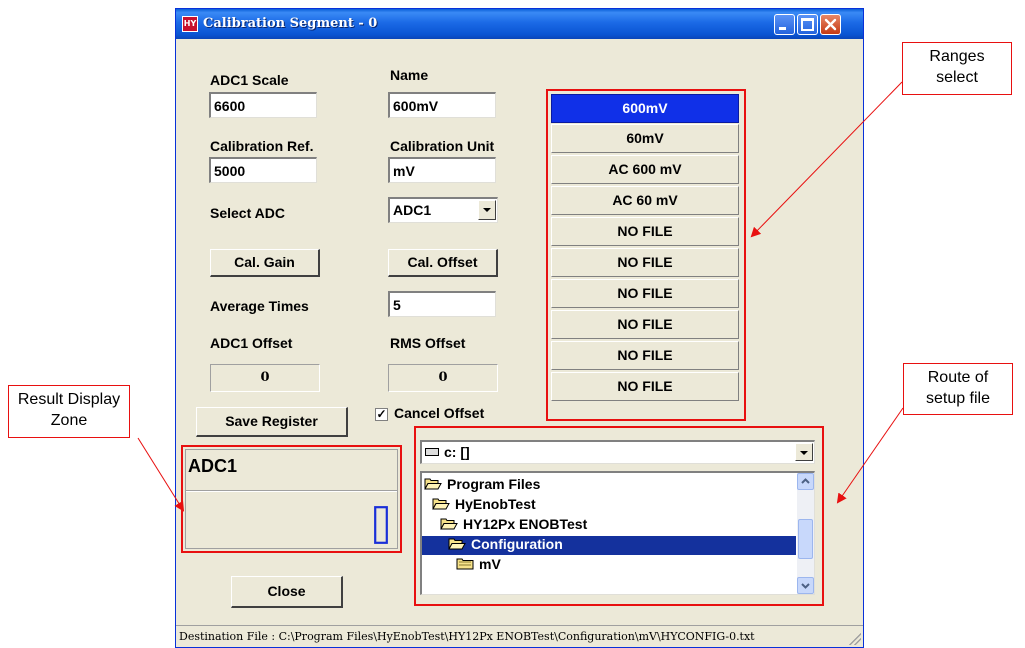 Image resolution: width=1025 pixels, height=648 pixels. Describe the element at coordinates (826, 159) in the screenshot. I see `ranges-arrow` at that location.